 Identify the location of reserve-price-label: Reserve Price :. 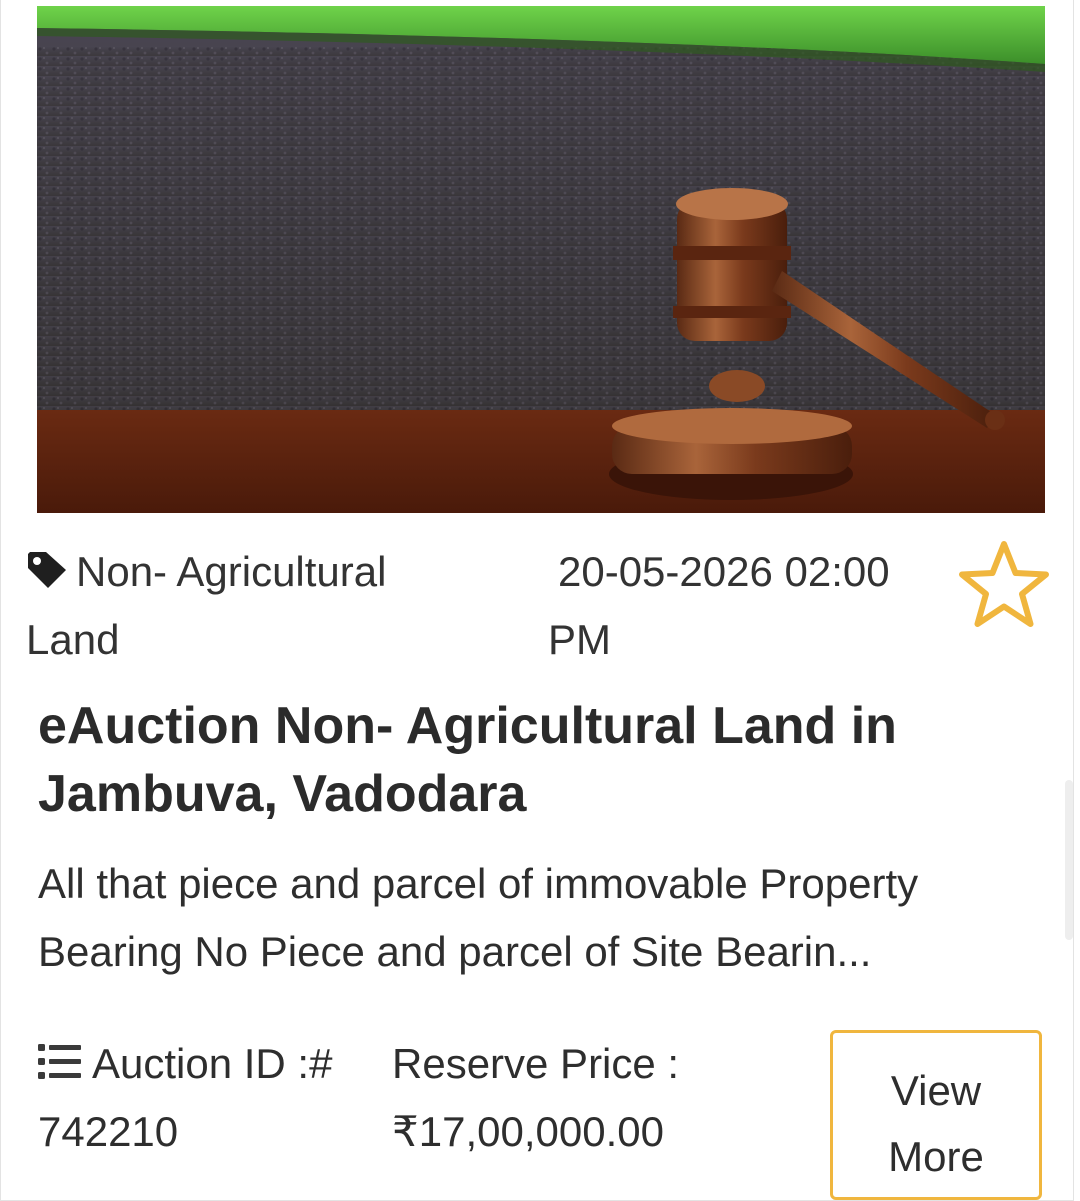
(536, 1063).